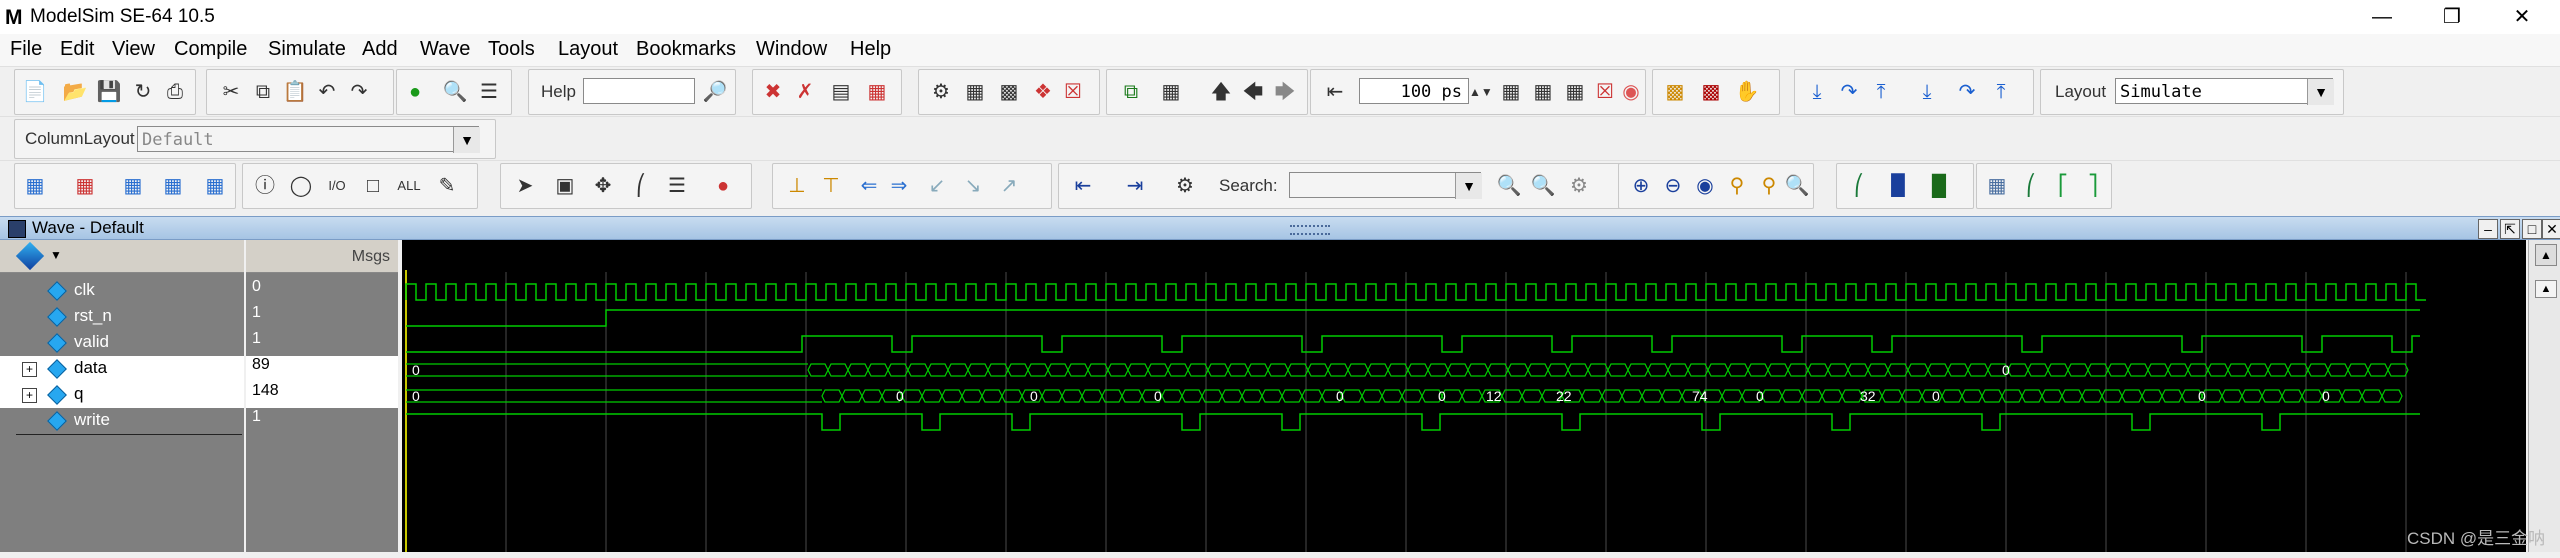 This screenshot has width=2560, height=558. What do you see at coordinates (1899, 186) in the screenshot?
I see `delete-cursor-icon: ▉` at bounding box center [1899, 186].